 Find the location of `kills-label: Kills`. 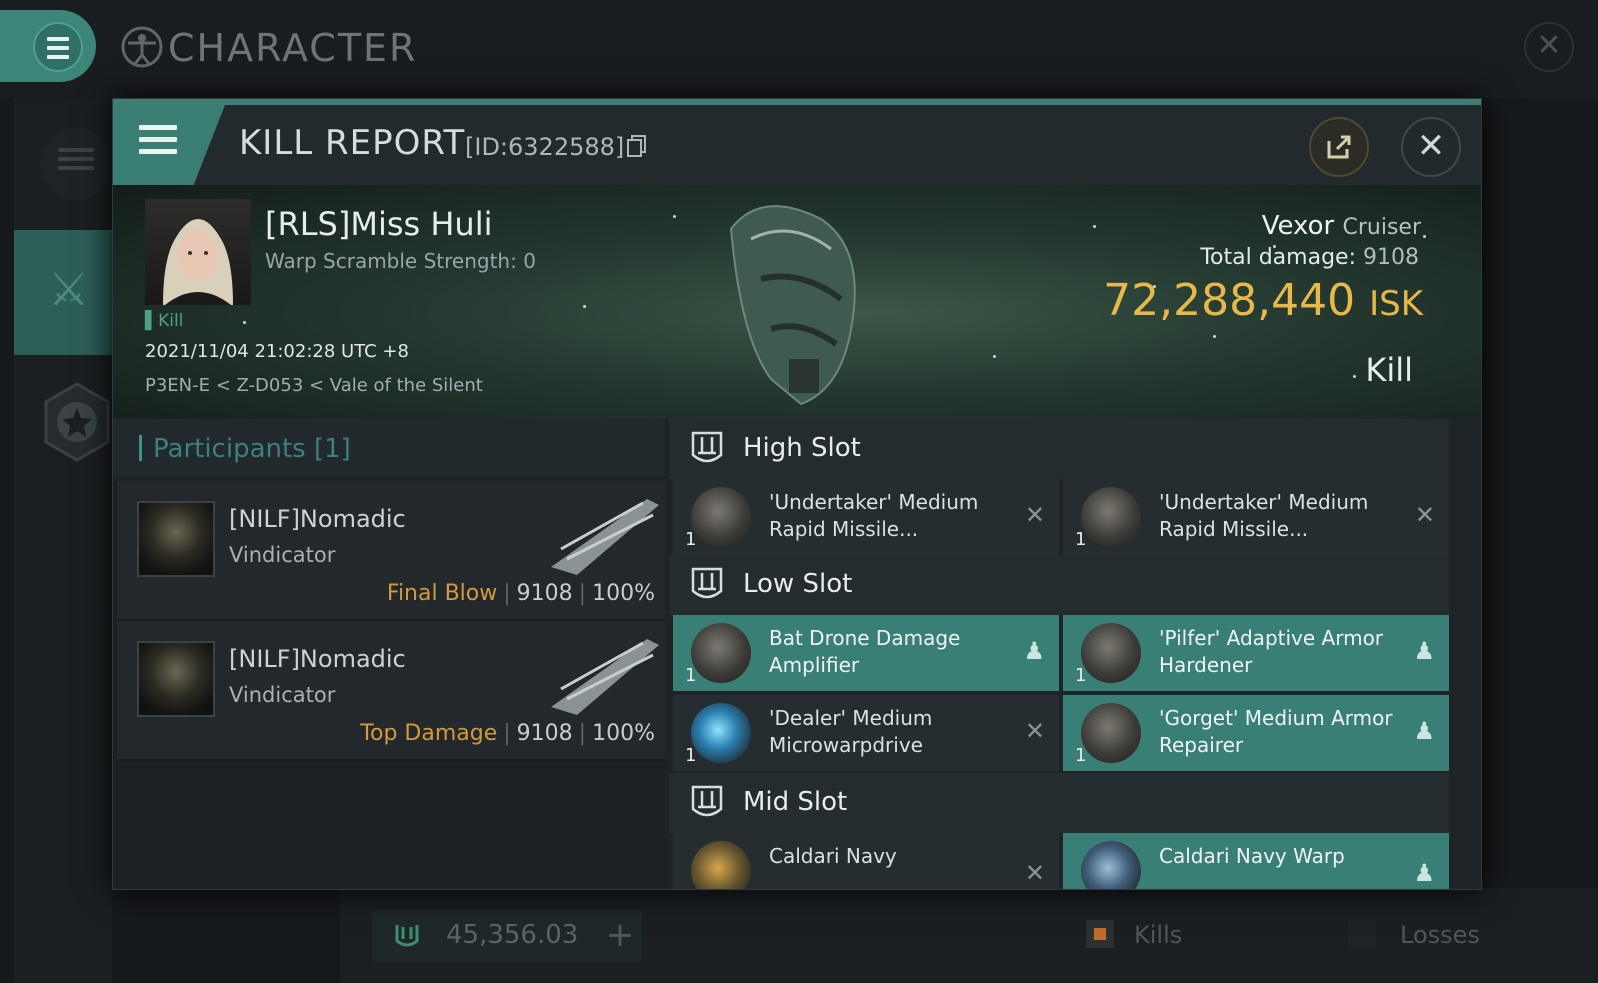

kills-label: Kills is located at coordinates (1158, 935).